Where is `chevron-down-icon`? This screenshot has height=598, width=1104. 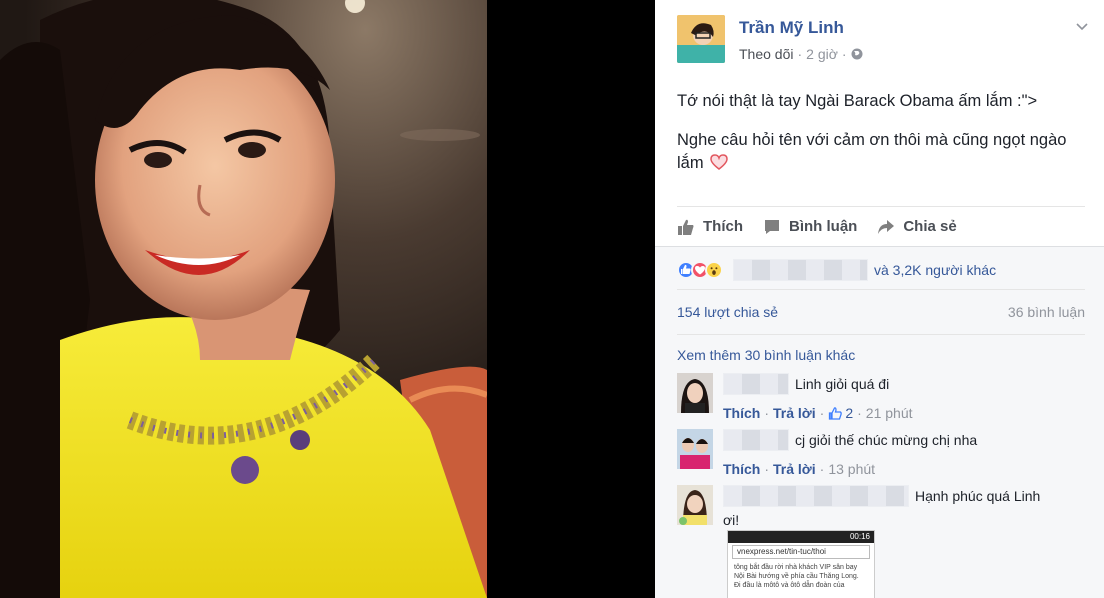
chevron-down-icon is located at coordinates (1082, 26).